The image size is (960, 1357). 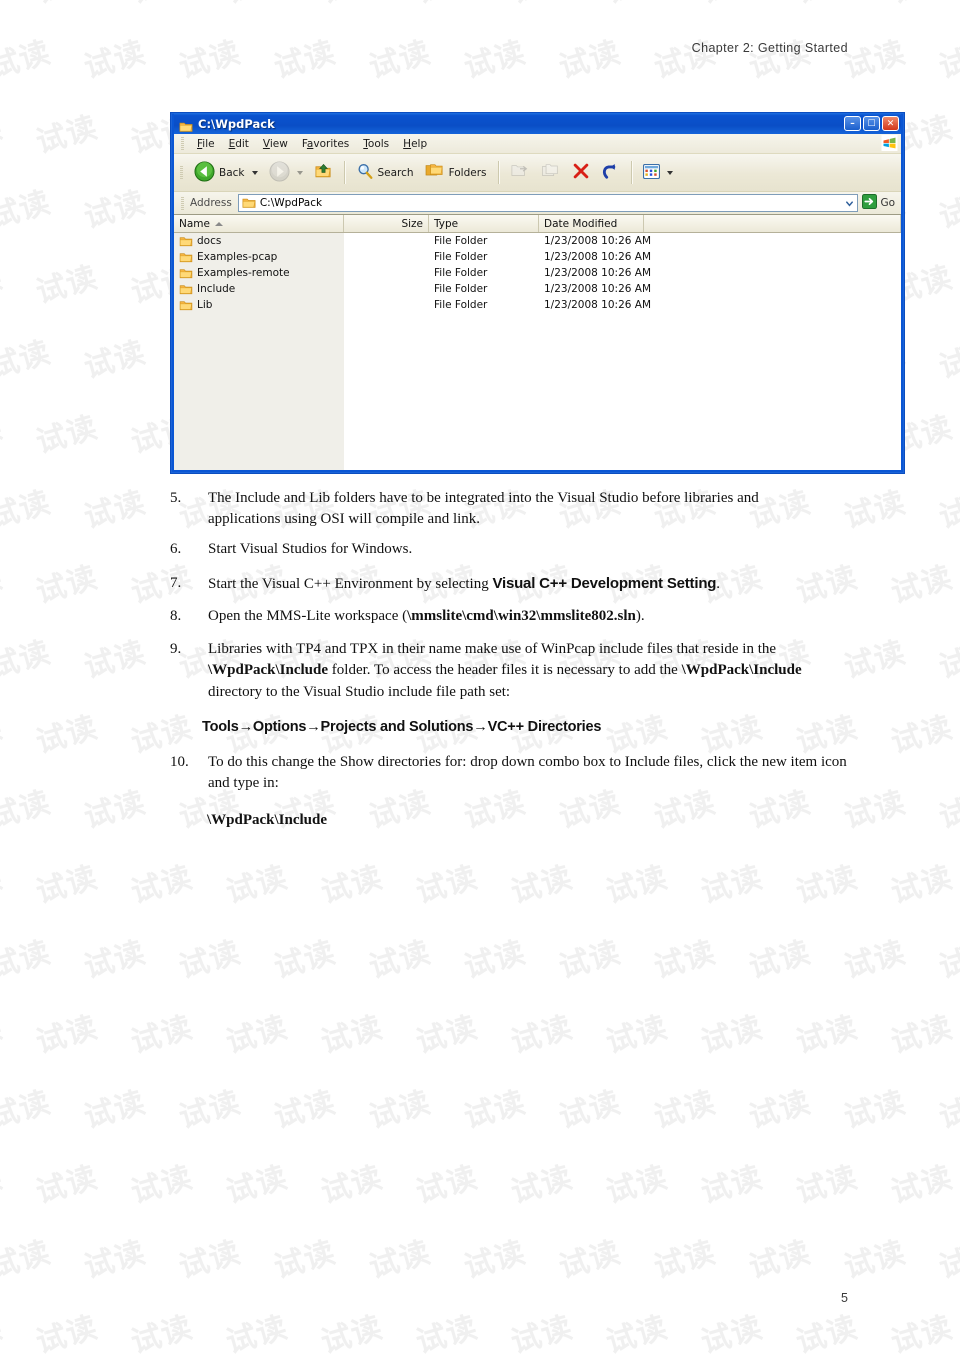 I want to click on forward-button, so click(x=286, y=173).